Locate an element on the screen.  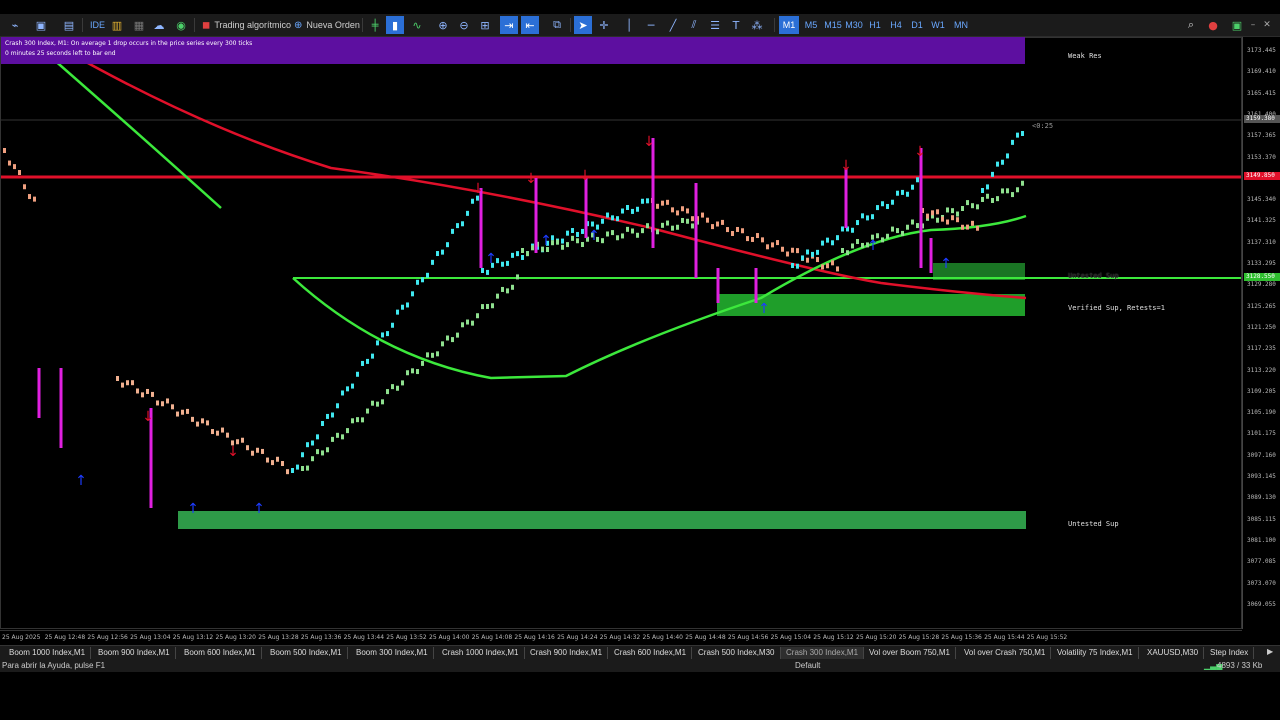
web-icon: ◉ is located at coordinates (181, 25).